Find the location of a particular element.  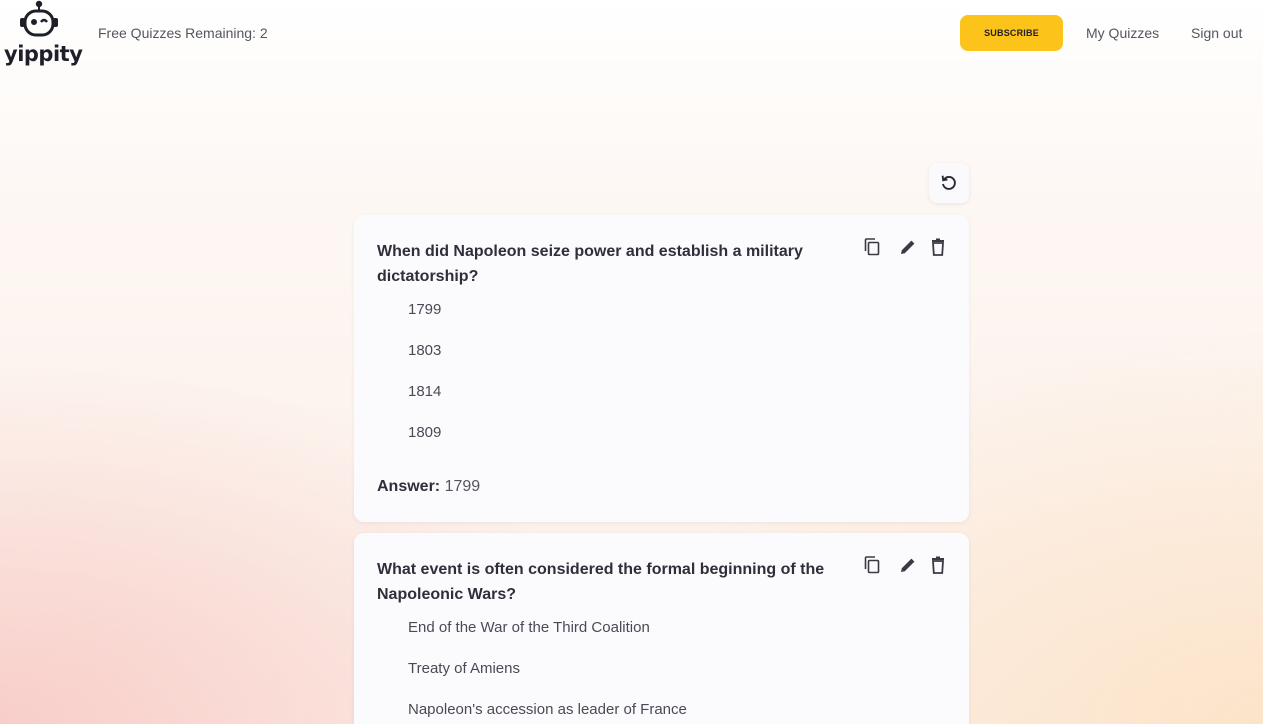

answer-label: Answer: is located at coordinates (409, 486).